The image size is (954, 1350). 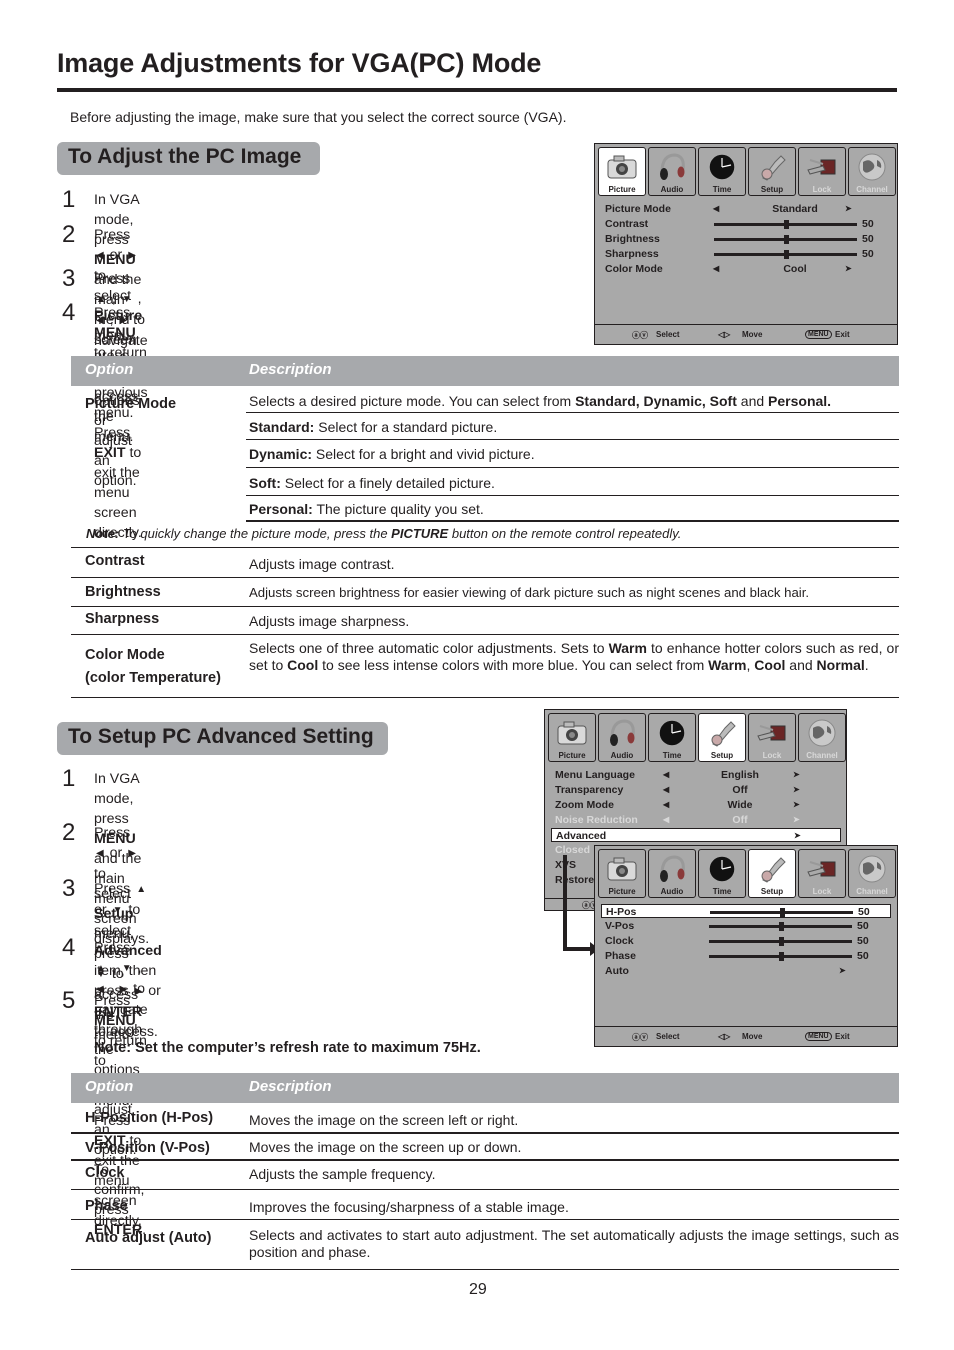 I want to click on osd-item-brightness: Brightness 50, so click(x=747, y=239).